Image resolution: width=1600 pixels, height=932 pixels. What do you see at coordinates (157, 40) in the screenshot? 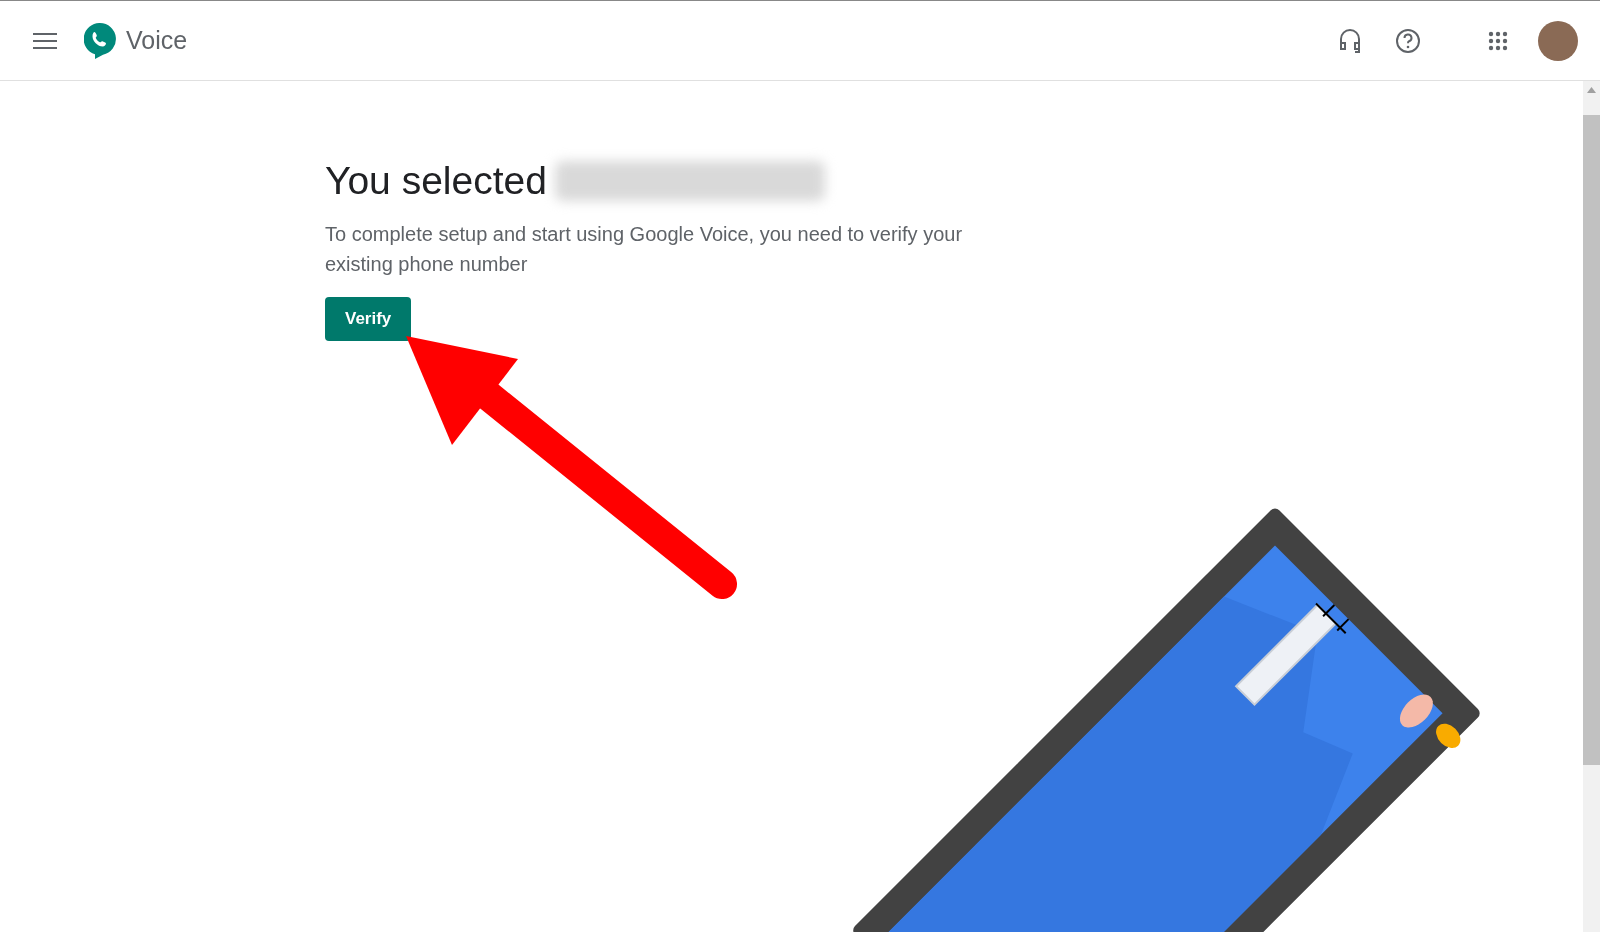
I see `app-name: Voice` at bounding box center [157, 40].